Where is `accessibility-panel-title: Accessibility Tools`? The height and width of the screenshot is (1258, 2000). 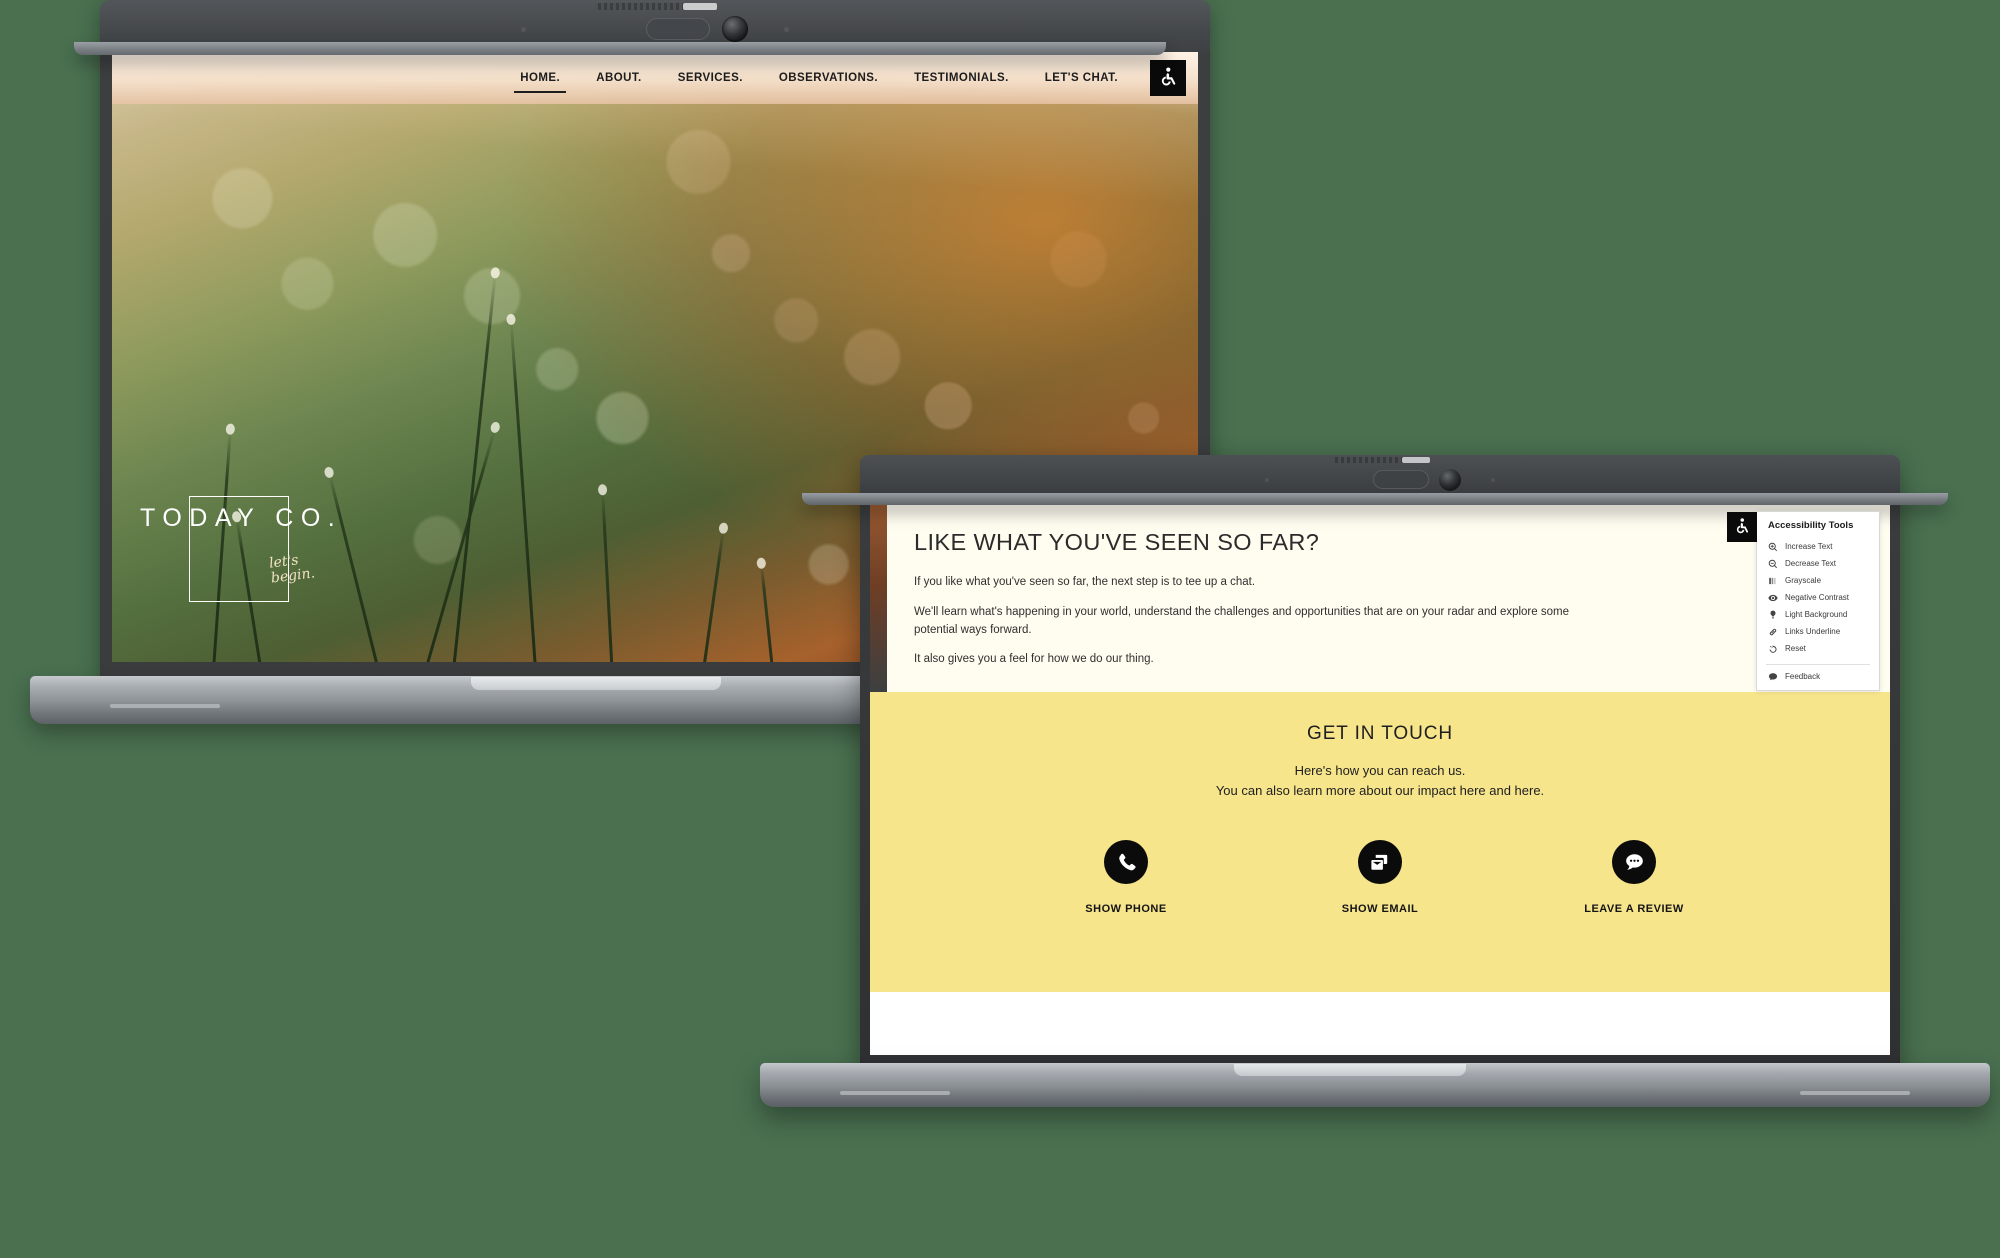 accessibility-panel-title: Accessibility Tools is located at coordinates (1811, 525).